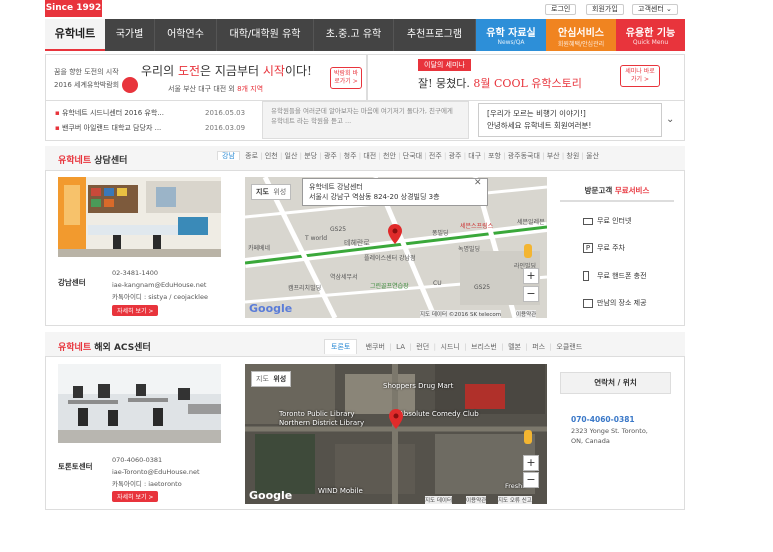  I want to click on nav-k12: 초.중.고 유학, so click(354, 35).